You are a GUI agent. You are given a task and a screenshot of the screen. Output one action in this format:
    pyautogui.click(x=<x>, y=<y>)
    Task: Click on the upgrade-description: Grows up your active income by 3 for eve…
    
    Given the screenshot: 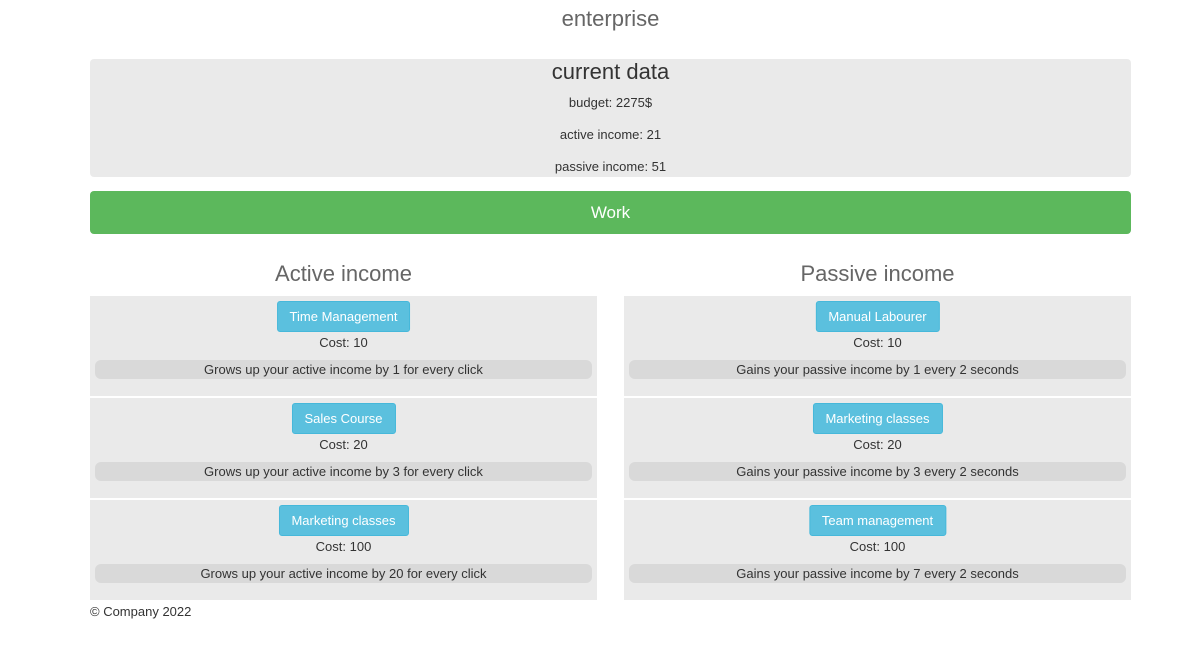 What is the action you would take?
    pyautogui.click(x=343, y=471)
    